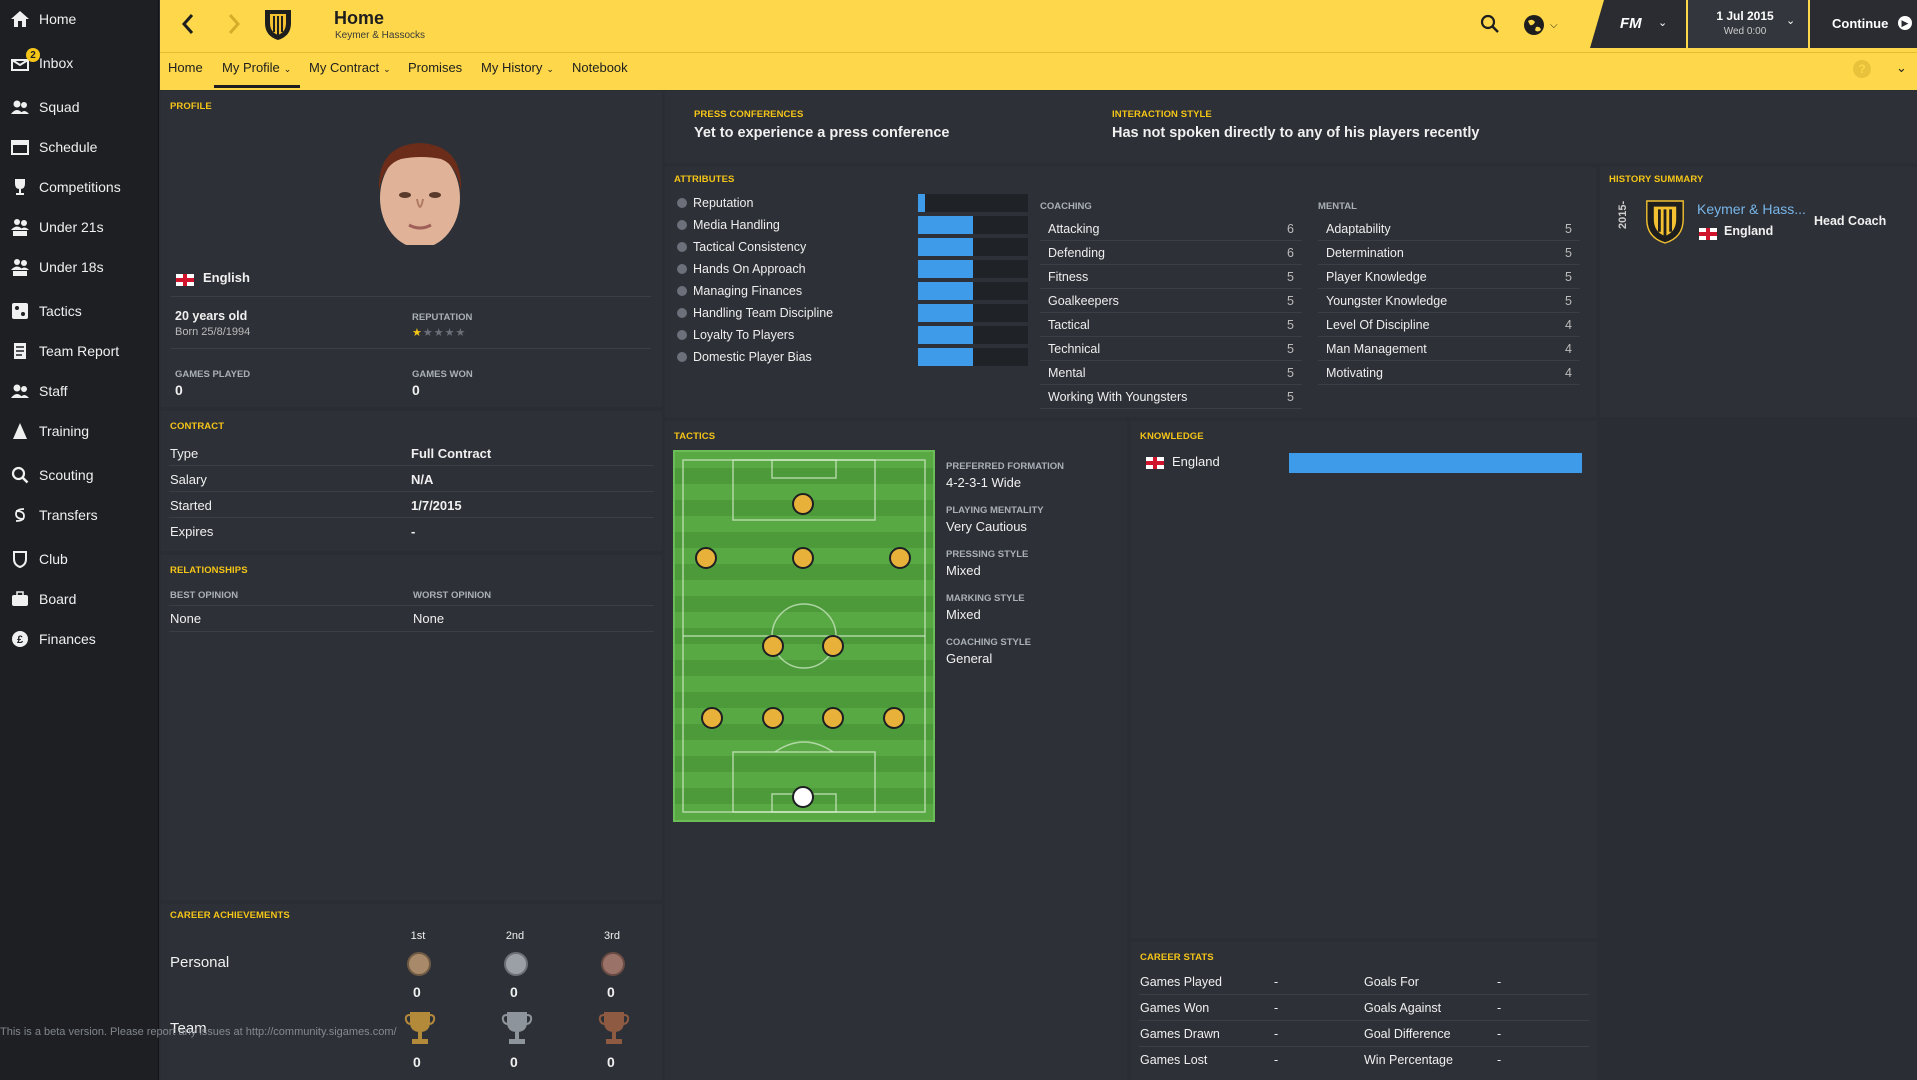 The height and width of the screenshot is (1080, 1917). What do you see at coordinates (435, 67) in the screenshot?
I see `subnav-promises: Promises` at bounding box center [435, 67].